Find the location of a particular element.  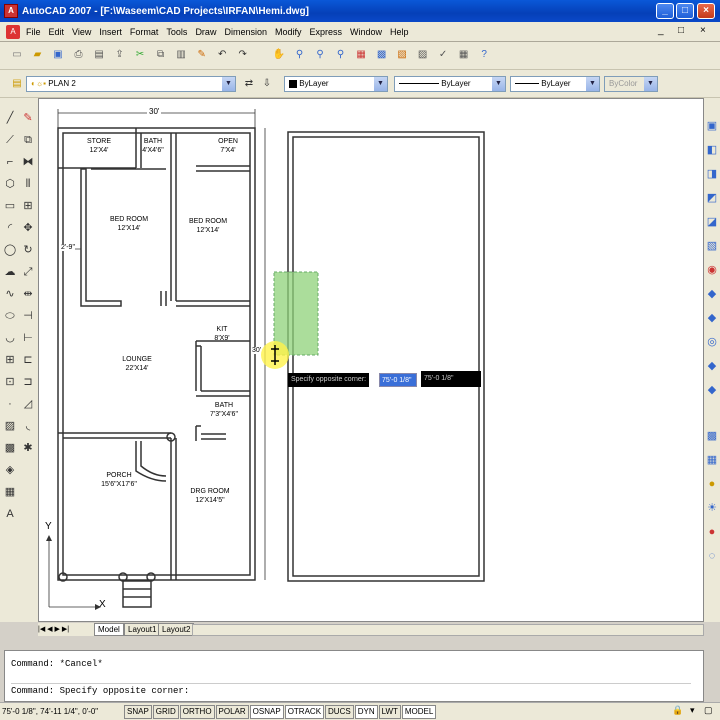

menu-window: Window is located at coordinates (366, 32).